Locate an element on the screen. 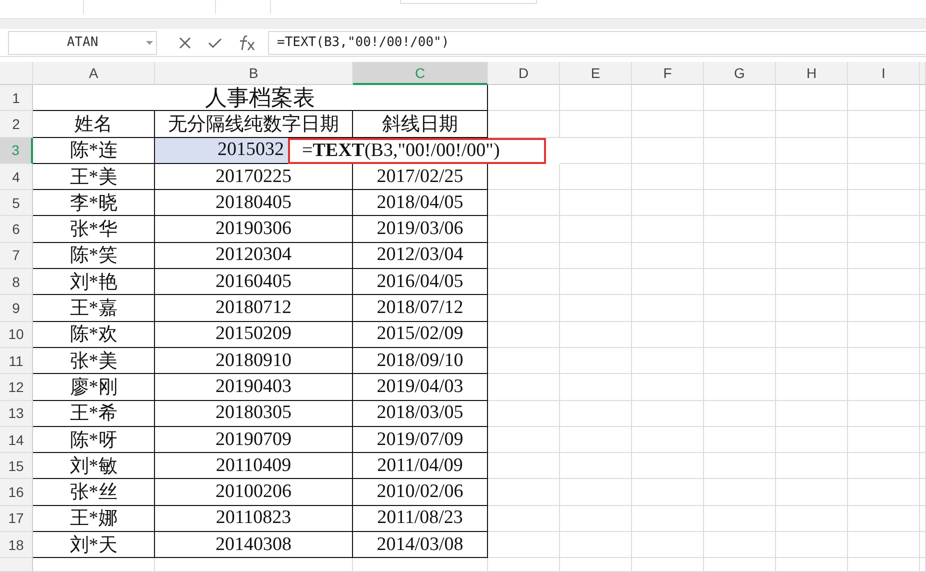 This screenshot has height=572, width=926. row-header: 5 is located at coordinates (16, 203).